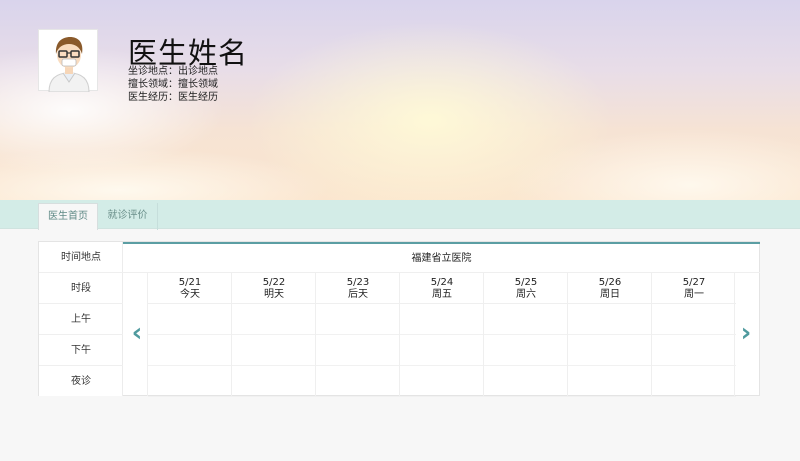  I want to click on chevron-left-icon: ‹, so click(137, 333).